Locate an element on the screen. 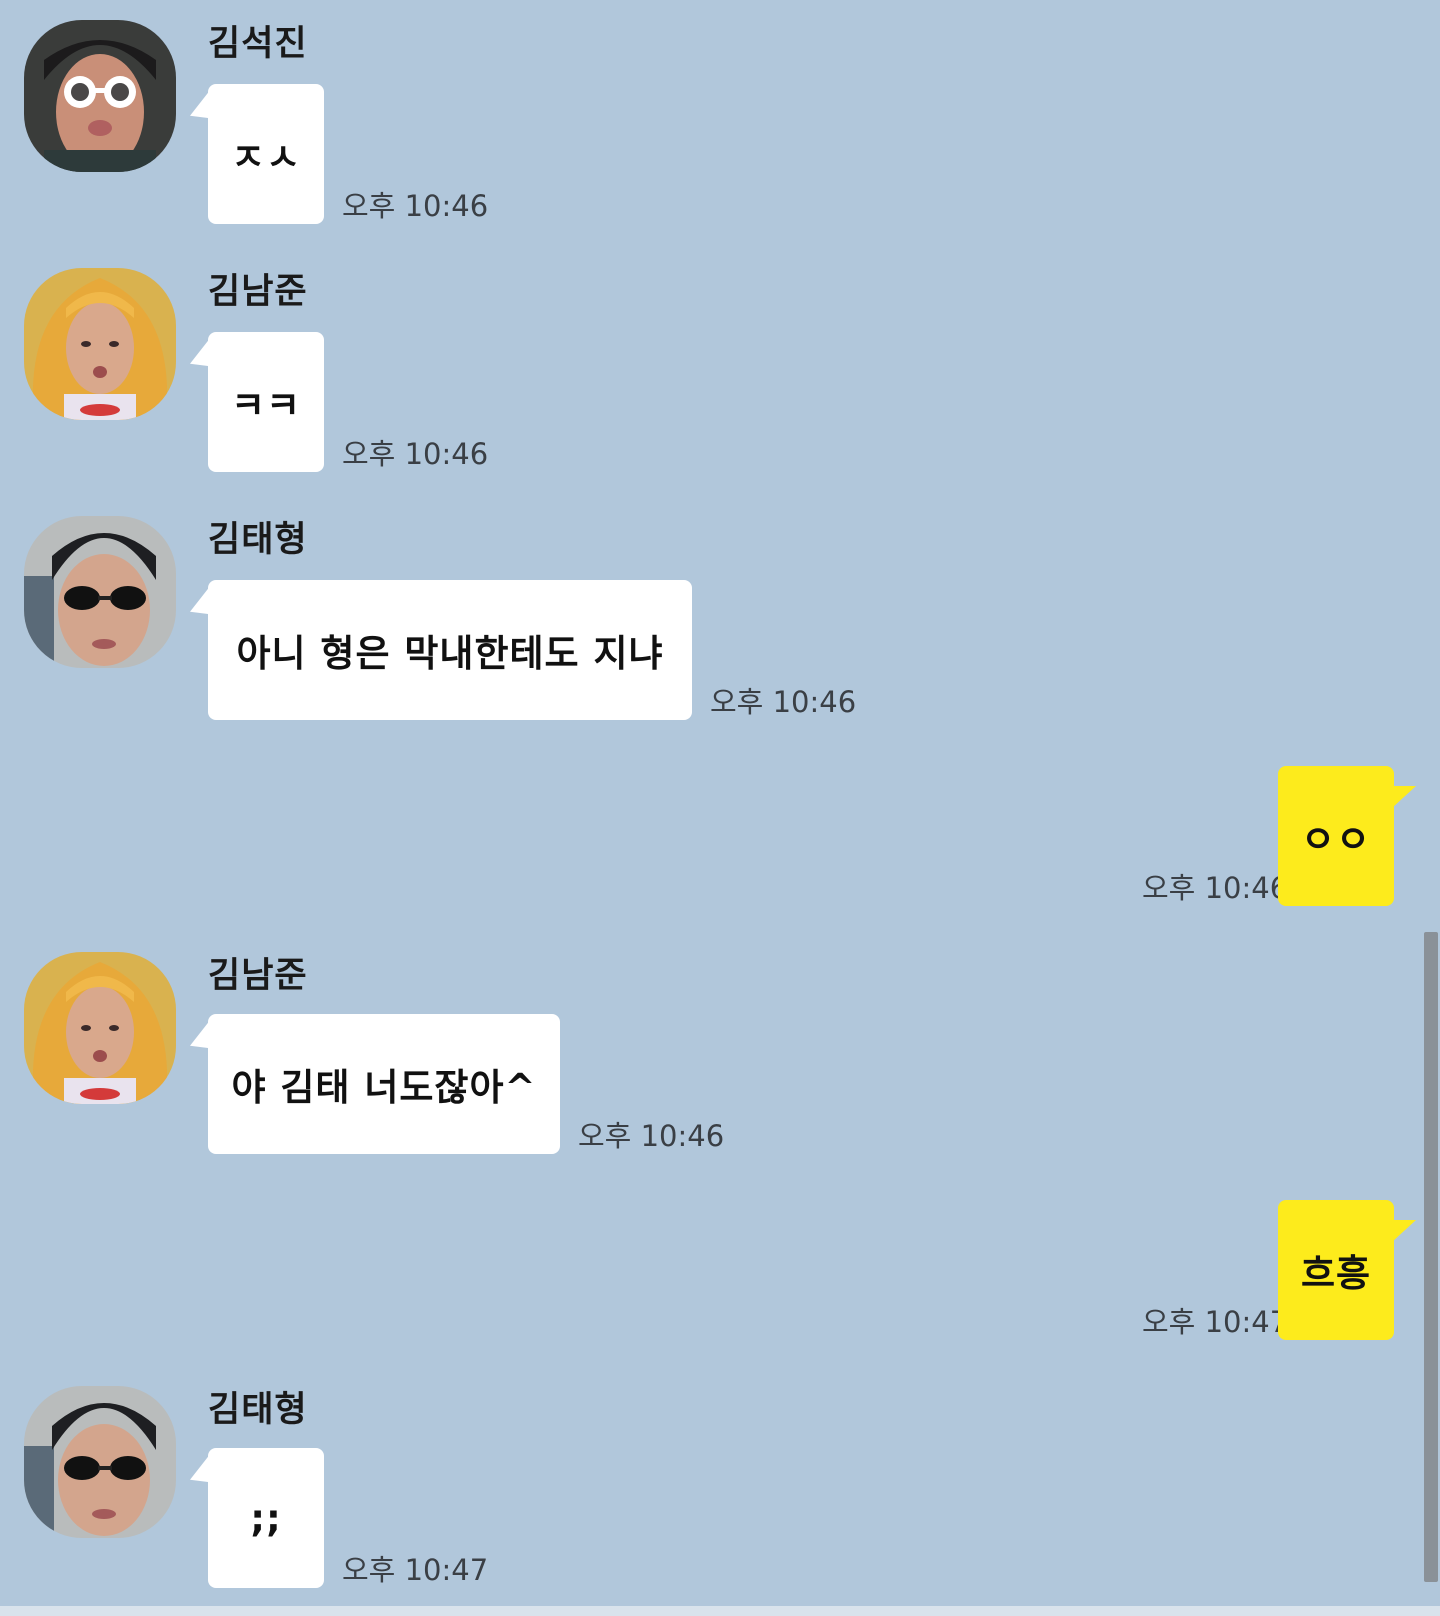 This screenshot has height=1616, width=1440. message-bubble: ㅋㅋ is located at coordinates (266, 402).